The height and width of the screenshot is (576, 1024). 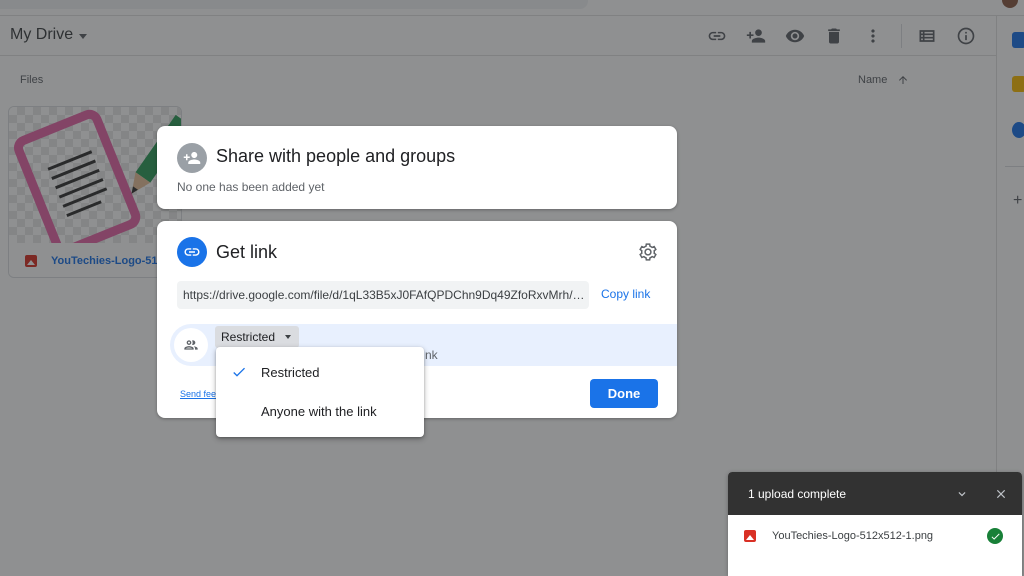 I want to click on access-level-menu: Restricted Anyone with the link, so click(x=320, y=392).